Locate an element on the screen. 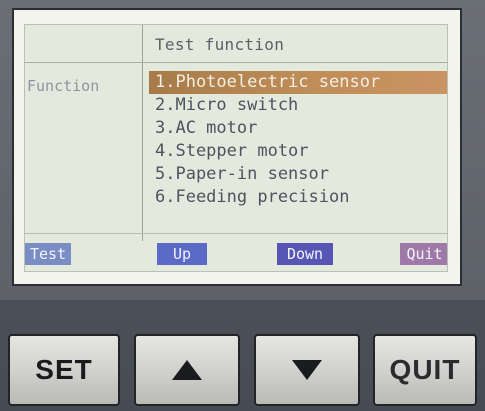 The image size is (485, 411). menu-item-feeding-precision: 6.Feeding precision is located at coordinates (298, 197).